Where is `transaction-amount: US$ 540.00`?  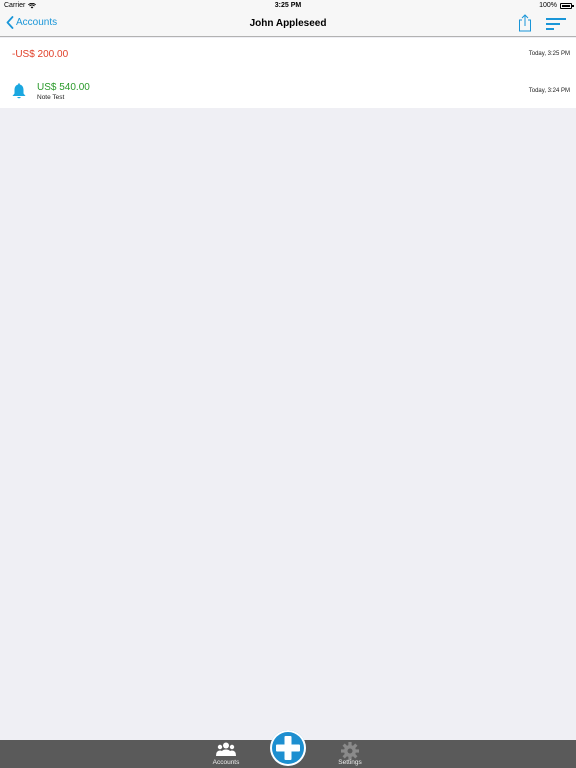
transaction-amount: US$ 540.00 is located at coordinates (63, 87).